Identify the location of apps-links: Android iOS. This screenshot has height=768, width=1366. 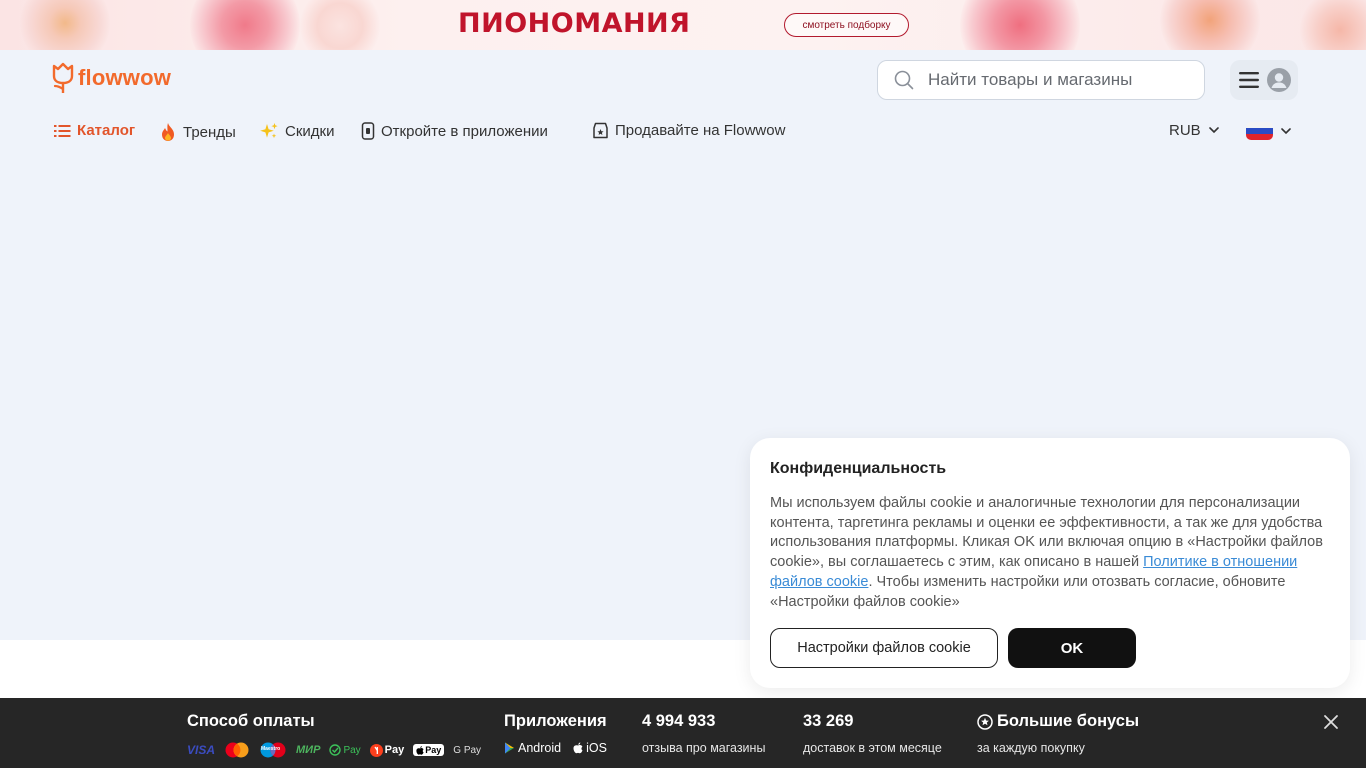
(555, 748).